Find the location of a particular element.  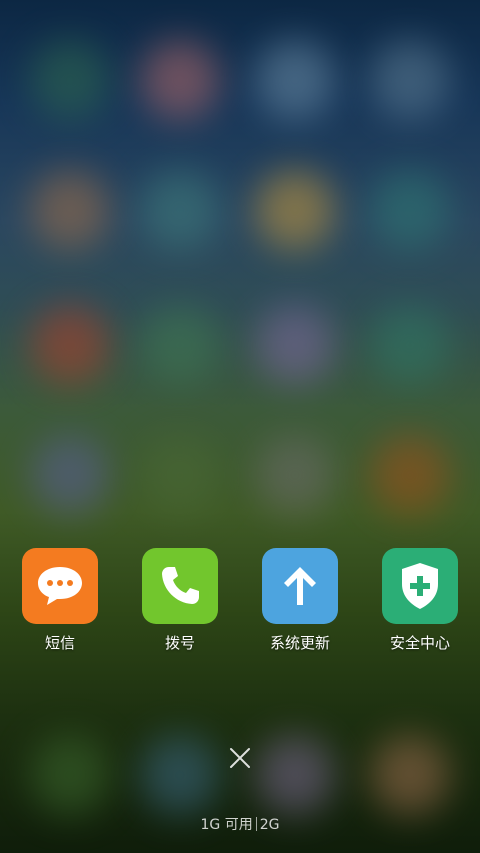

close-icon is located at coordinates (240, 758).